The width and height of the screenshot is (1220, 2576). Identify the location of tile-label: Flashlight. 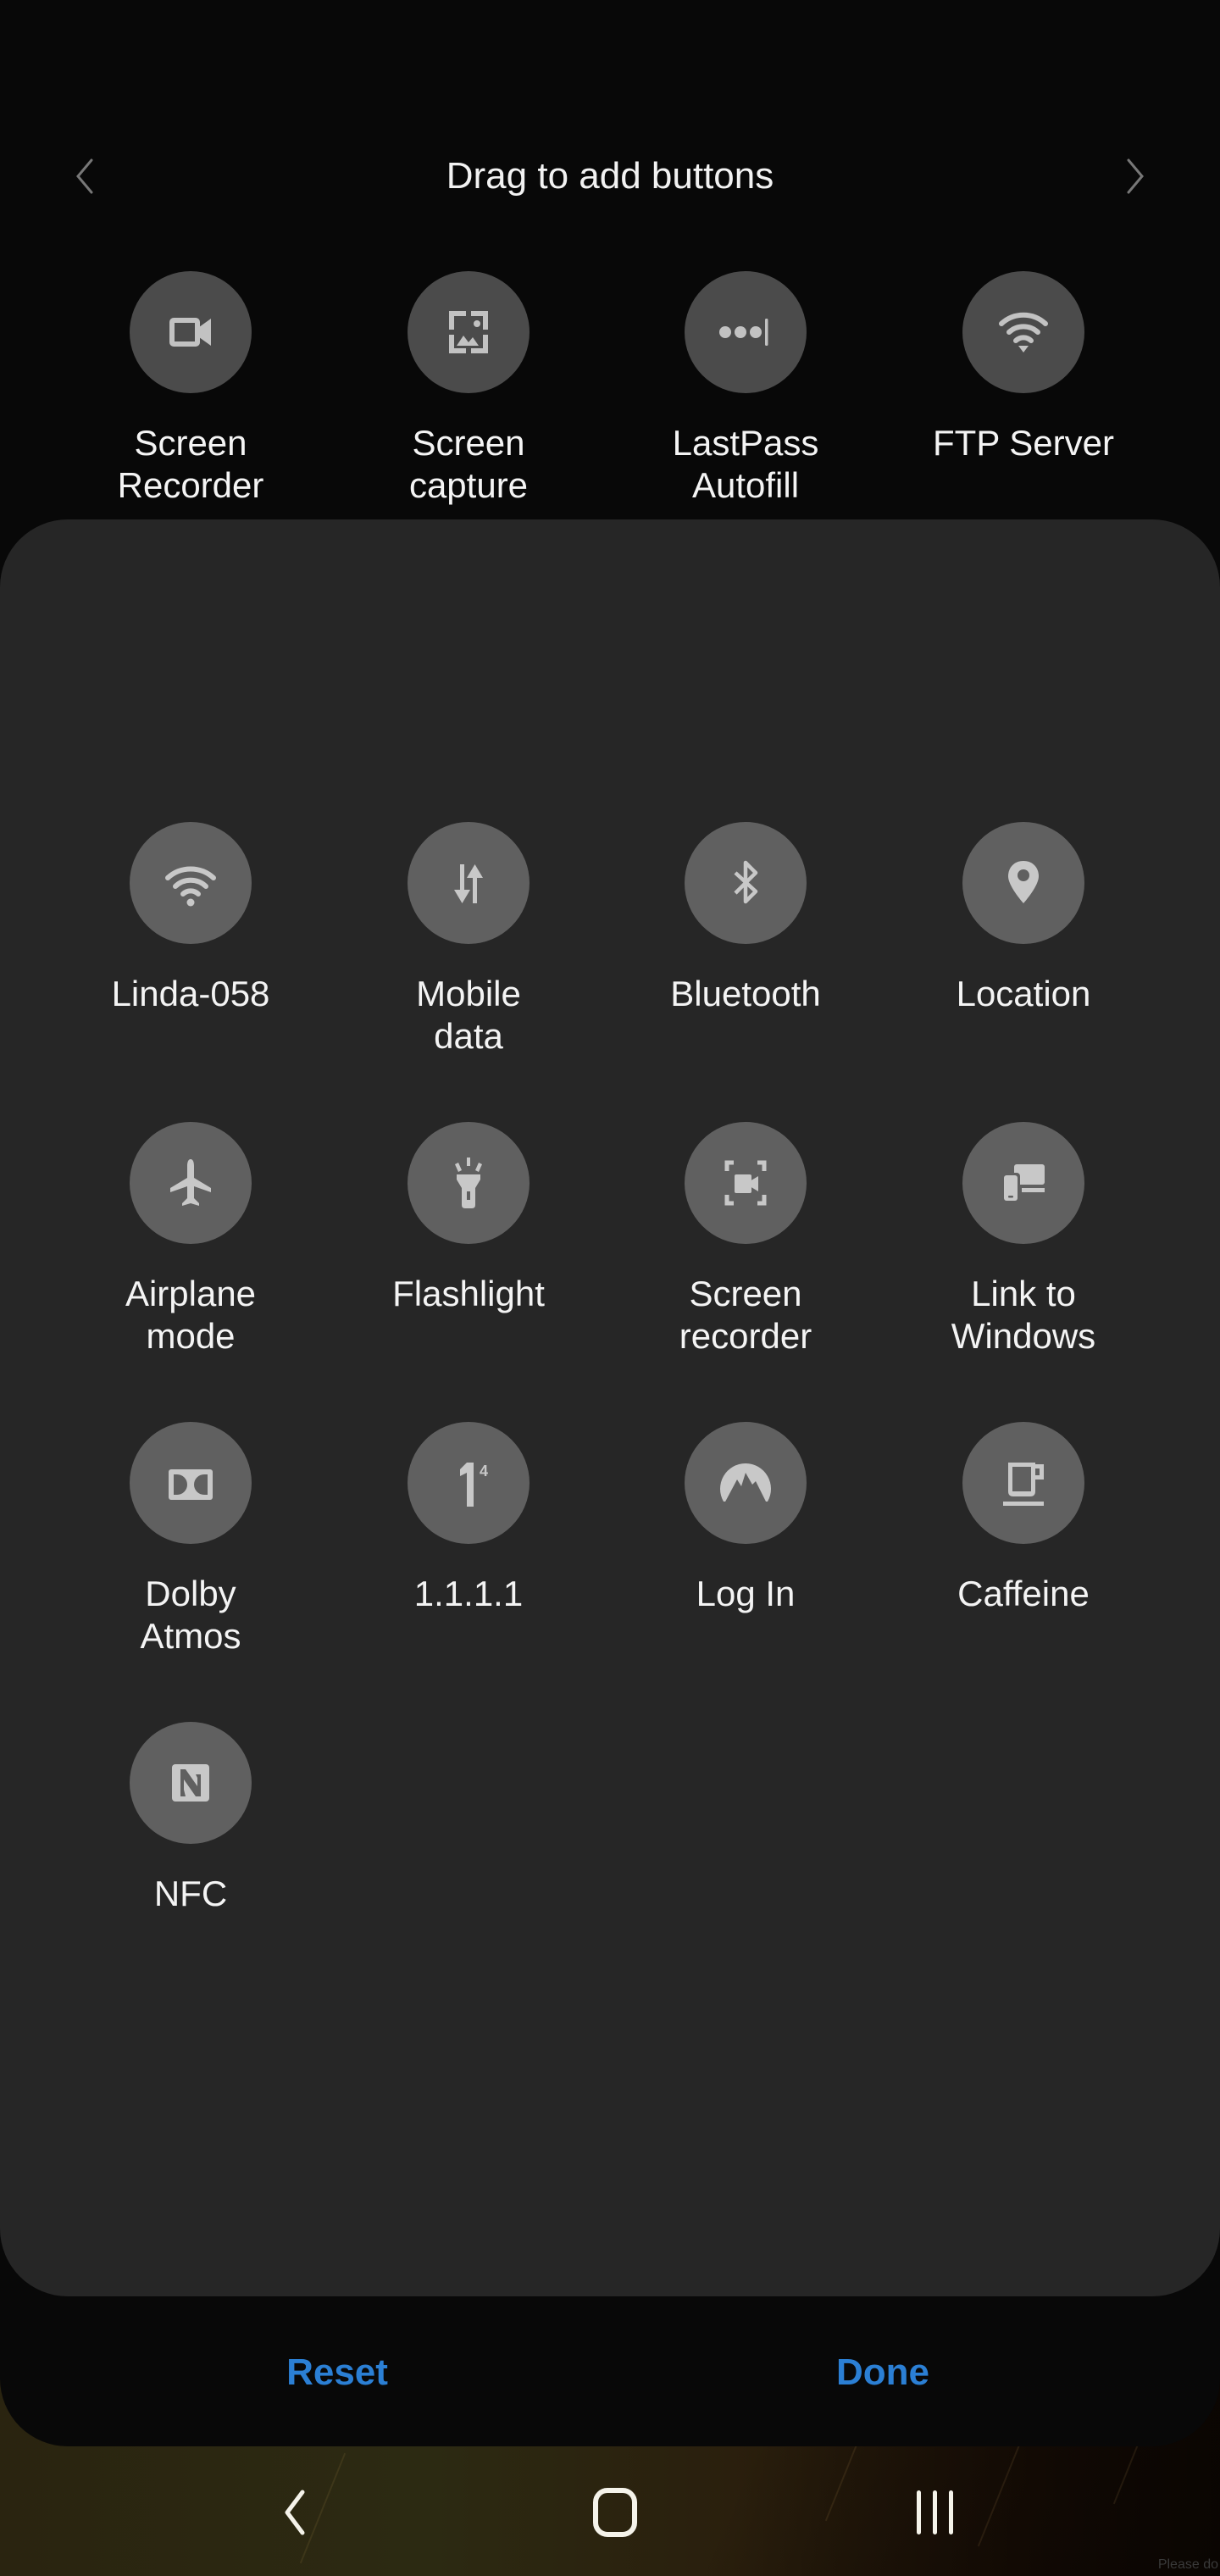
(468, 1293).